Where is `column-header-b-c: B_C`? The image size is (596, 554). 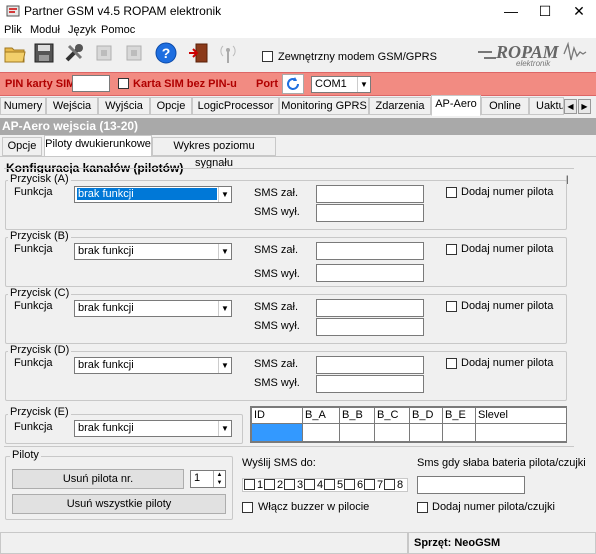
column-header-b-c: B_C is located at coordinates (392, 415).